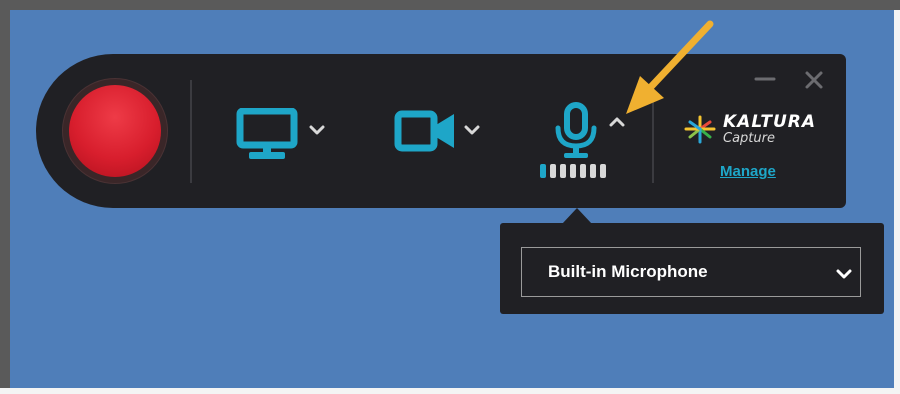 The height and width of the screenshot is (394, 900). What do you see at coordinates (765, 79) in the screenshot?
I see `minimize-icon` at bounding box center [765, 79].